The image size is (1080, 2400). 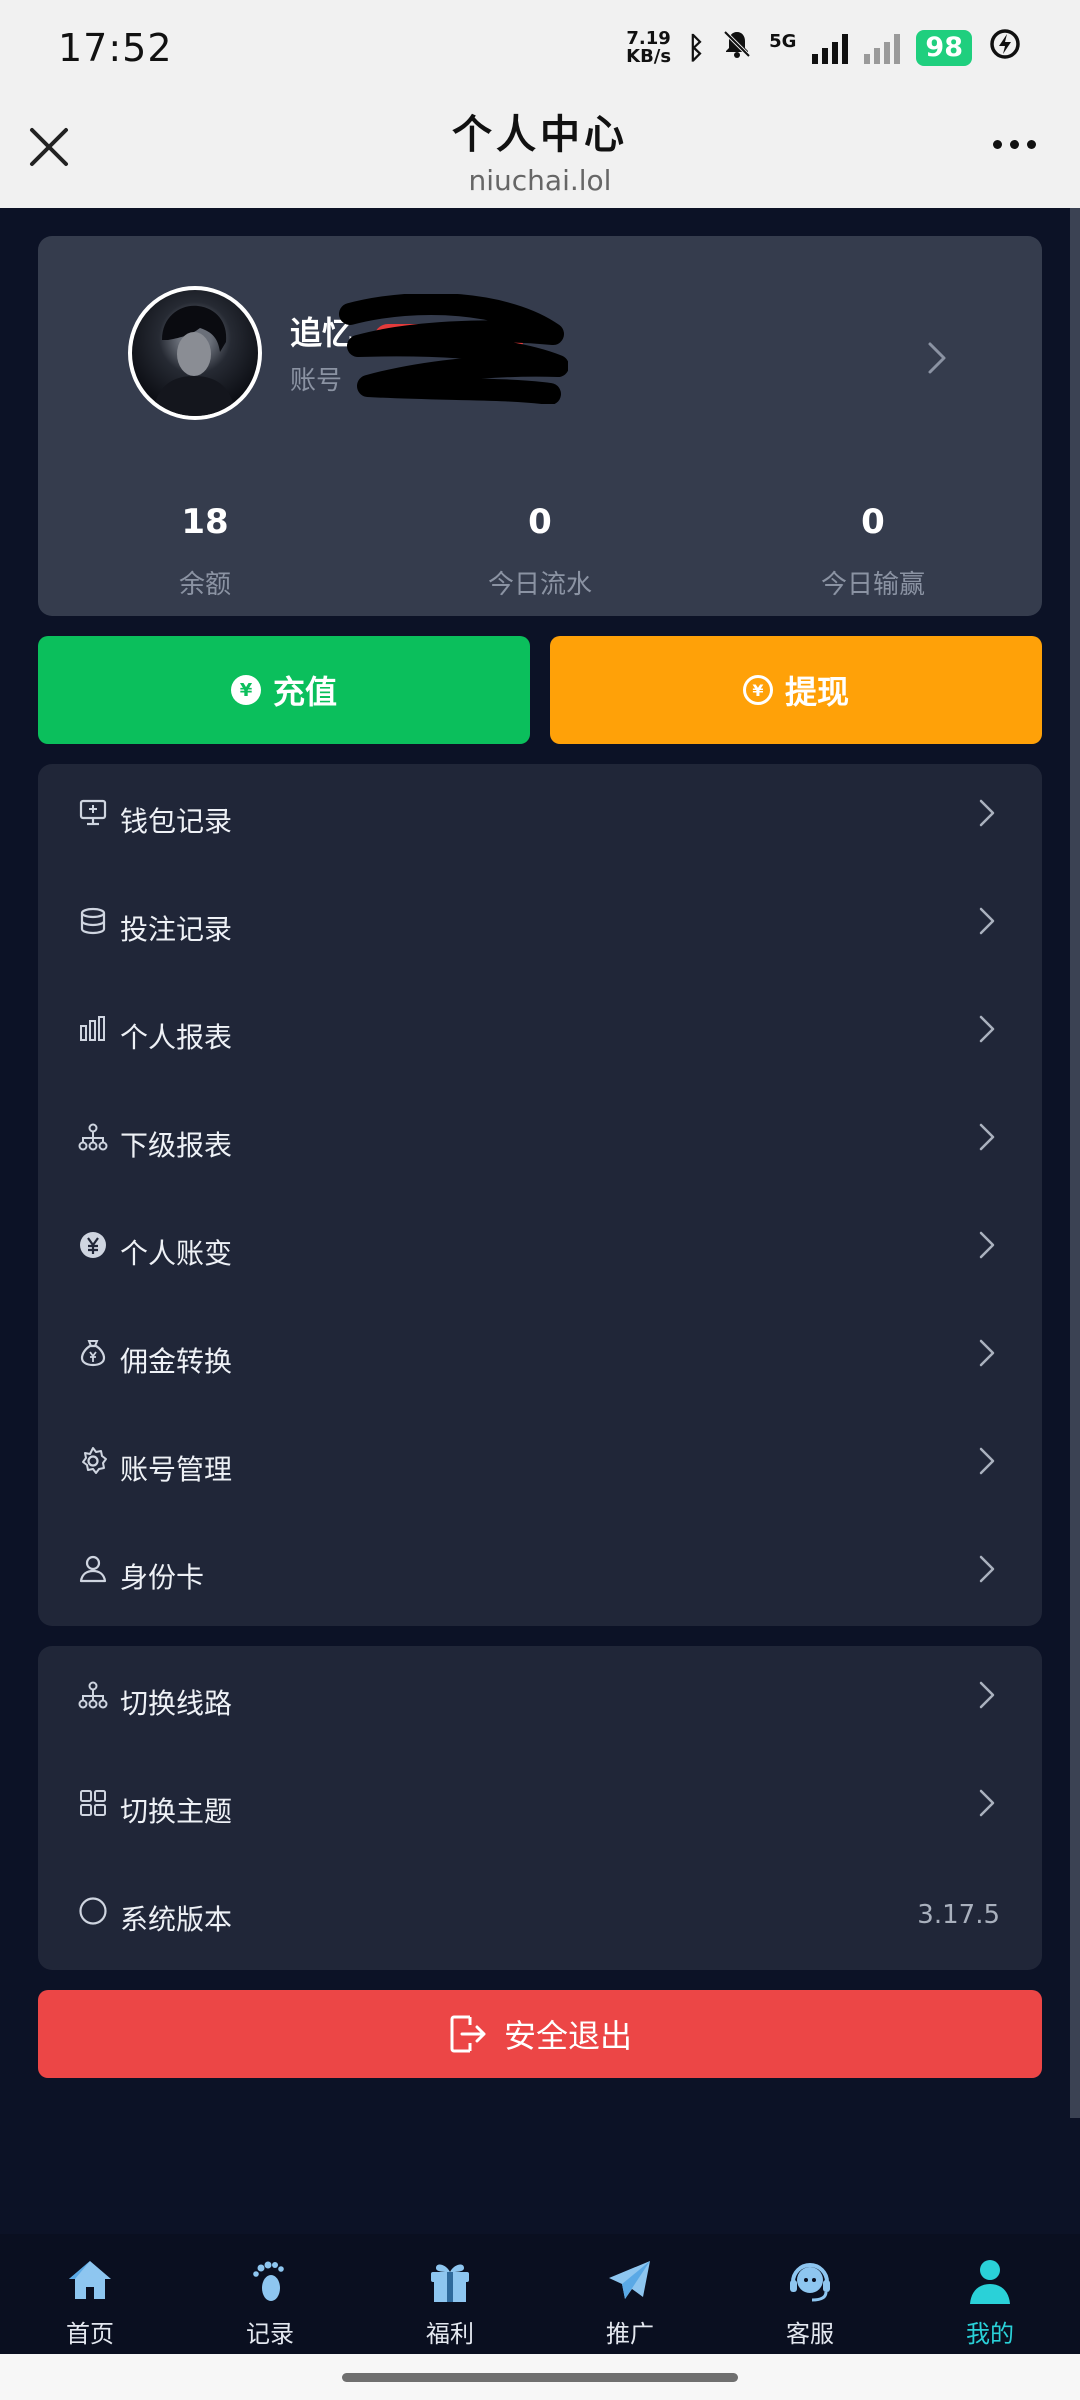 I want to click on footprint-icon, so click(x=268, y=2281).